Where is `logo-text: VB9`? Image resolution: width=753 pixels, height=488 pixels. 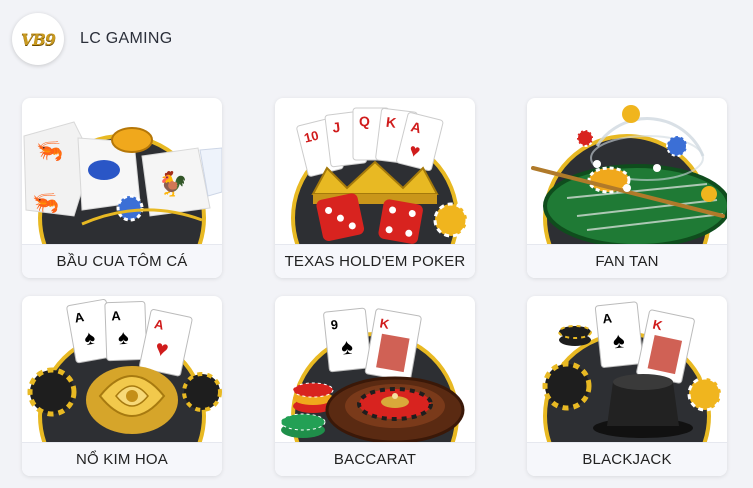
logo-text: VB9 is located at coordinates (38, 39).